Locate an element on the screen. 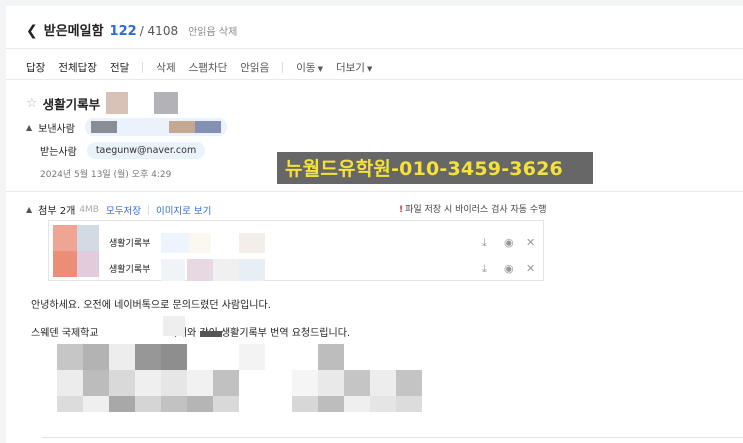 The width and height of the screenshot is (743, 443). delete-button: 삭제 is located at coordinates (165, 67).